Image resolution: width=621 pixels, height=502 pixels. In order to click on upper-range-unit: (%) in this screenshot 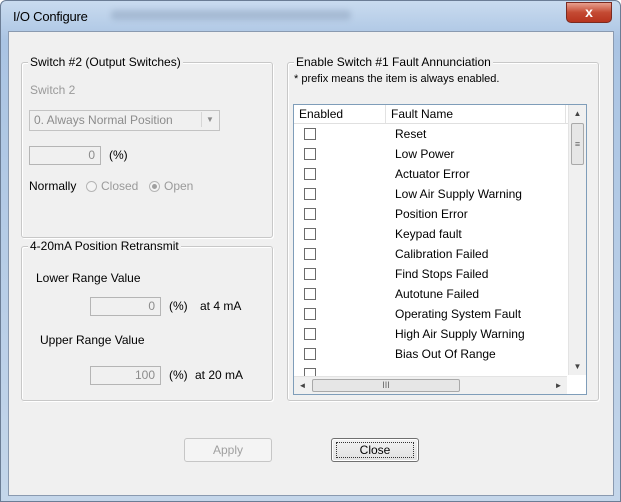, I will do `click(178, 375)`.